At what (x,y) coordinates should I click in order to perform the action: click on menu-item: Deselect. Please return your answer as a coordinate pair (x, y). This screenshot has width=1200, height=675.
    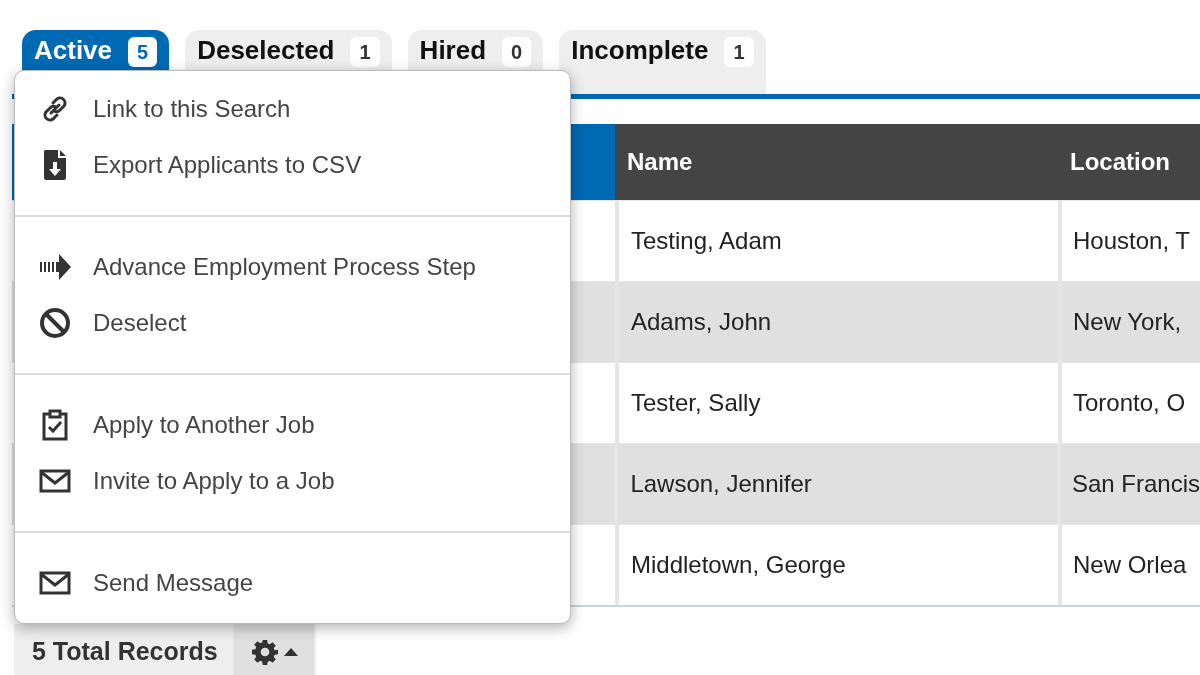
    Looking at the image, I should click on (292, 323).